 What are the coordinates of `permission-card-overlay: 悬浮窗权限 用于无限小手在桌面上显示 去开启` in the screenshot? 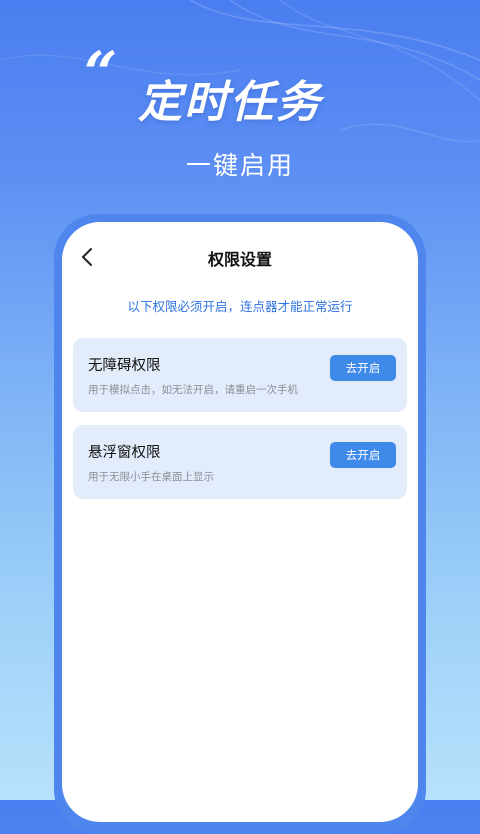 It's located at (240, 462).